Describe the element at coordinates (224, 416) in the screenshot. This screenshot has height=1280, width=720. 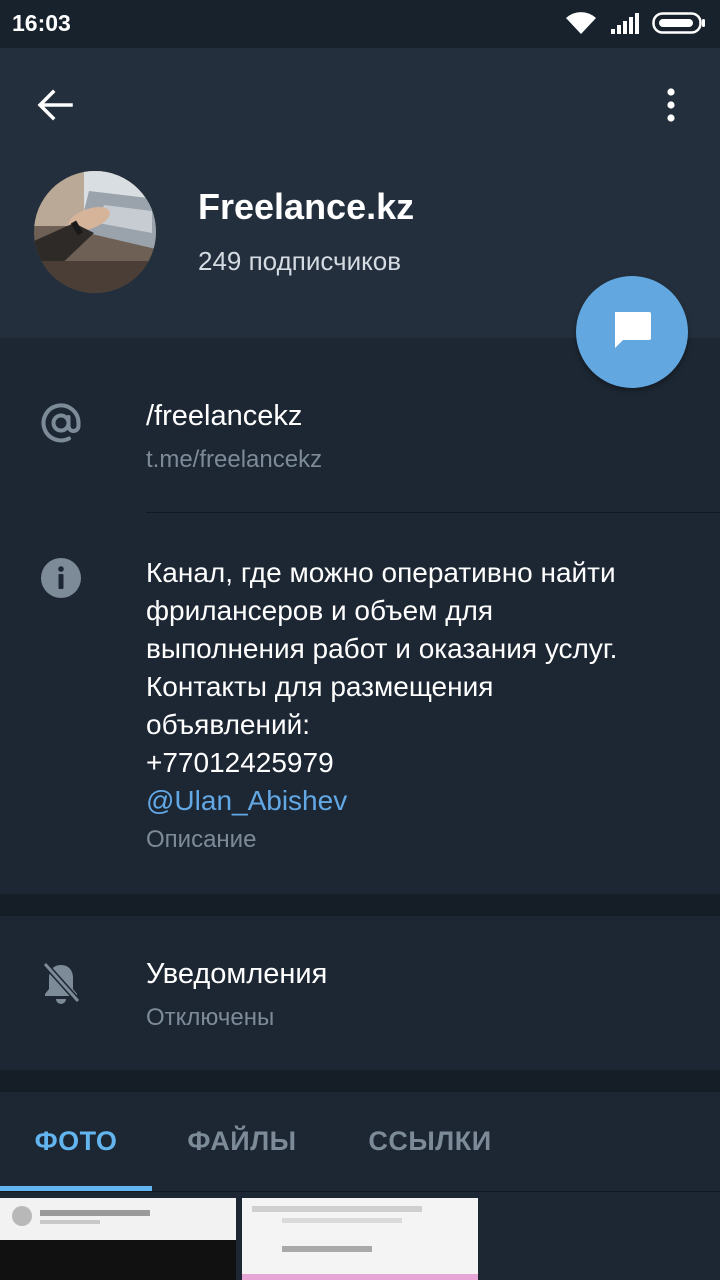
I see `channel-link-title: /freelancekz` at that location.